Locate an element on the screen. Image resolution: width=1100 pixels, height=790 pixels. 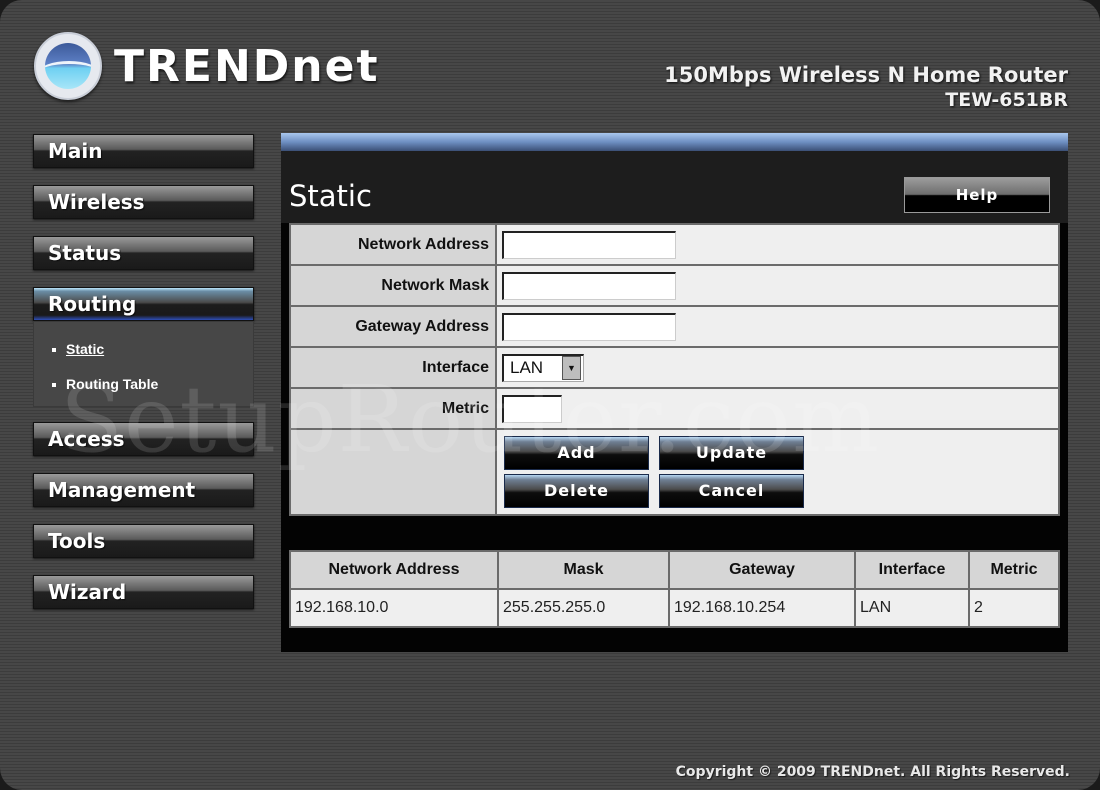
logo-text: TRENDnet is located at coordinates (247, 66).